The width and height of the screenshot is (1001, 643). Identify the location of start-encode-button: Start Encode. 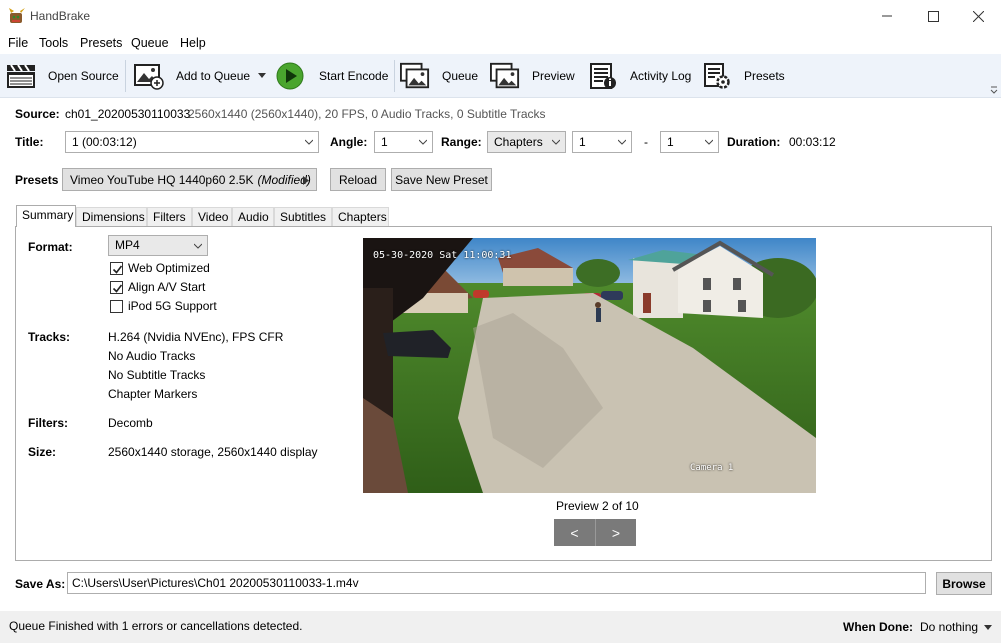
(331, 76).